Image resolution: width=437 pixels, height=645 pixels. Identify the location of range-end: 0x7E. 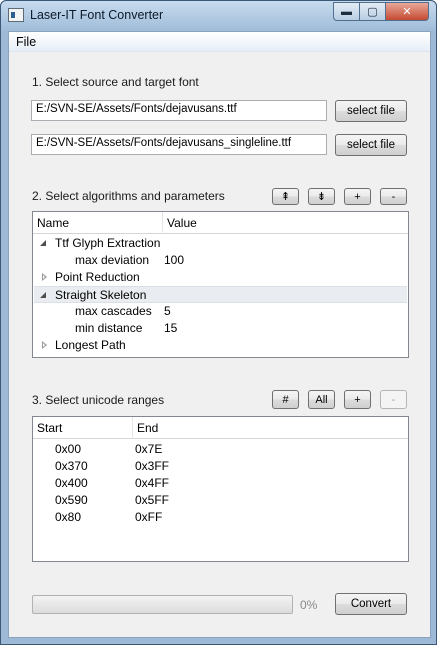
(149, 449).